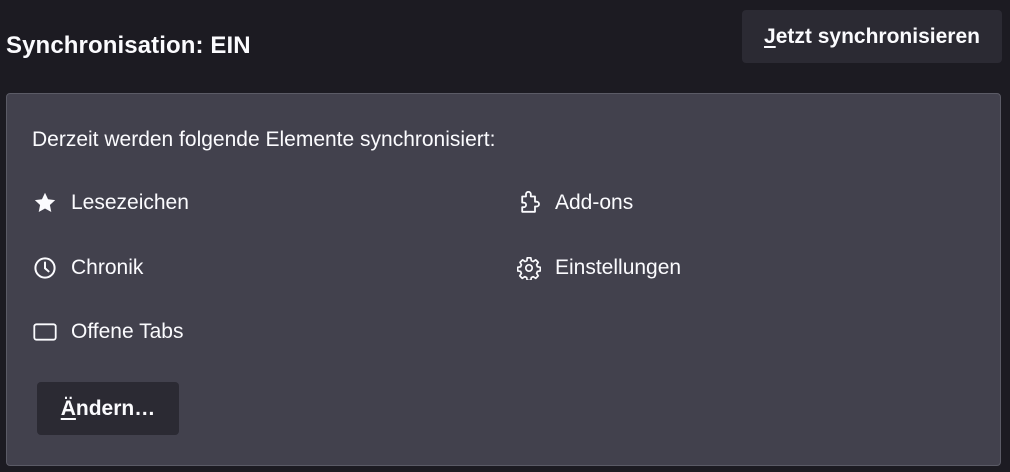  I want to click on sync-item-addons: Add-ons, so click(575, 203).